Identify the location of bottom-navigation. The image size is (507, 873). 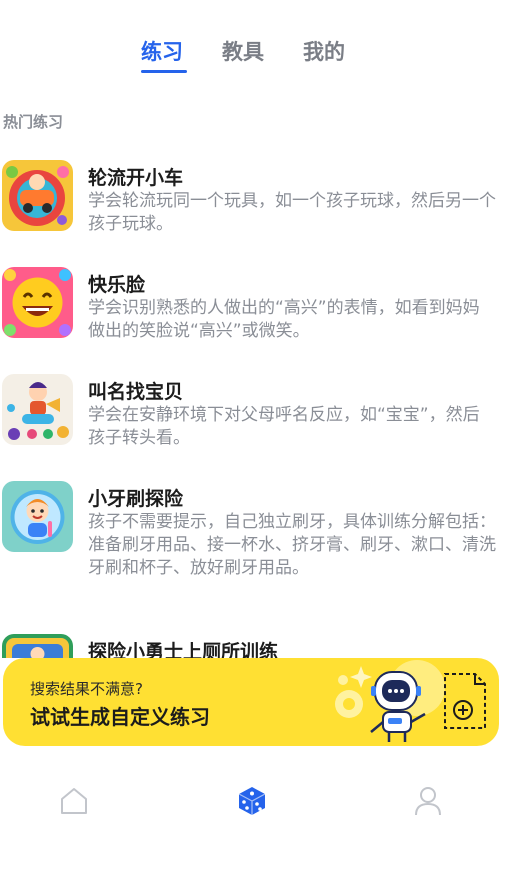
(253, 800).